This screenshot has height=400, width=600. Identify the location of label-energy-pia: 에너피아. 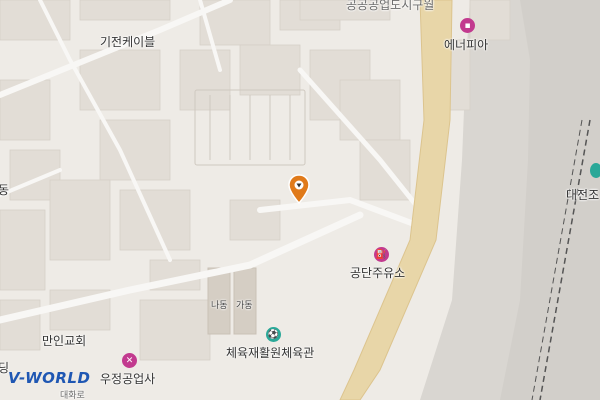
(466, 44).